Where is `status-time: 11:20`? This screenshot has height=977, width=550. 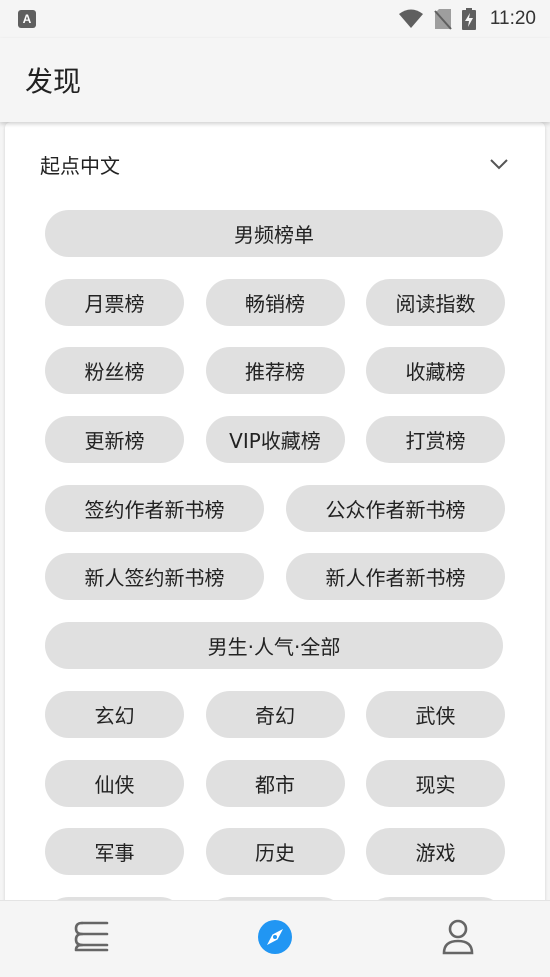 status-time: 11:20 is located at coordinates (512, 18).